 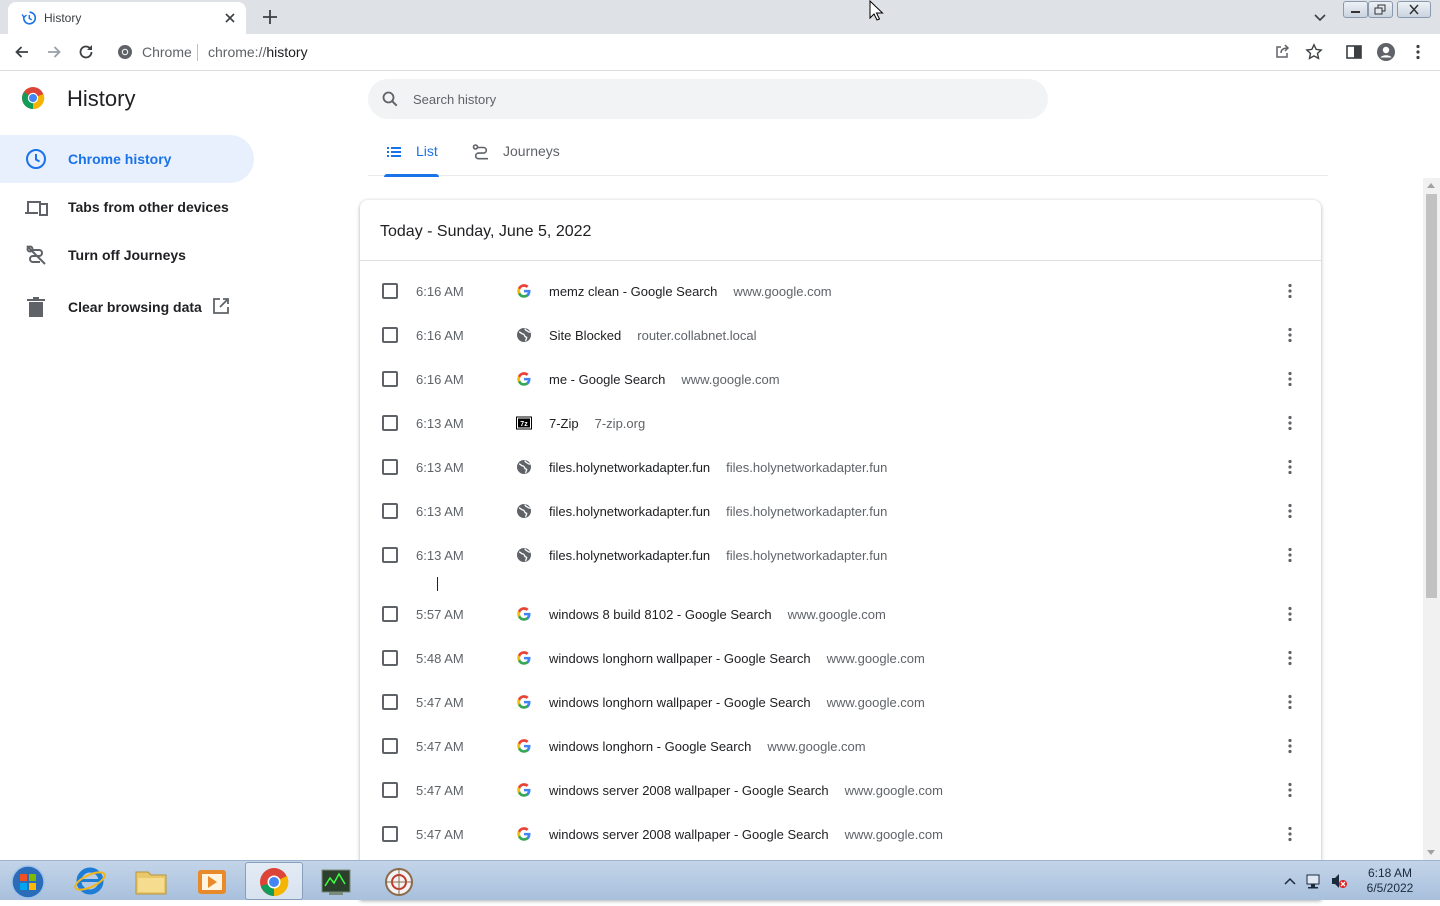 I want to click on search-history-field, so click(x=708, y=99).